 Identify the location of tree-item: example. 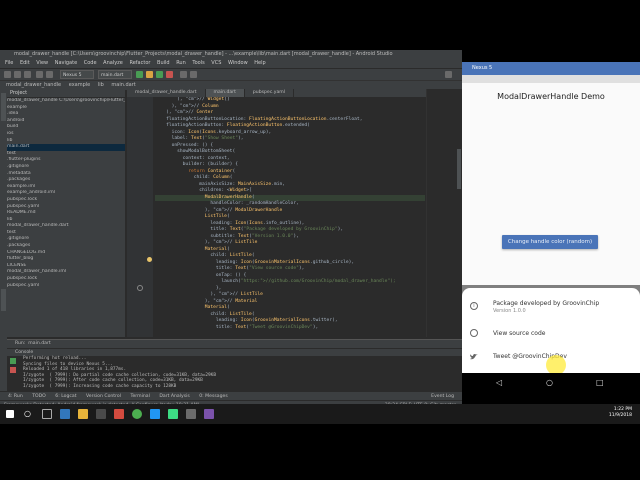
(66, 108).